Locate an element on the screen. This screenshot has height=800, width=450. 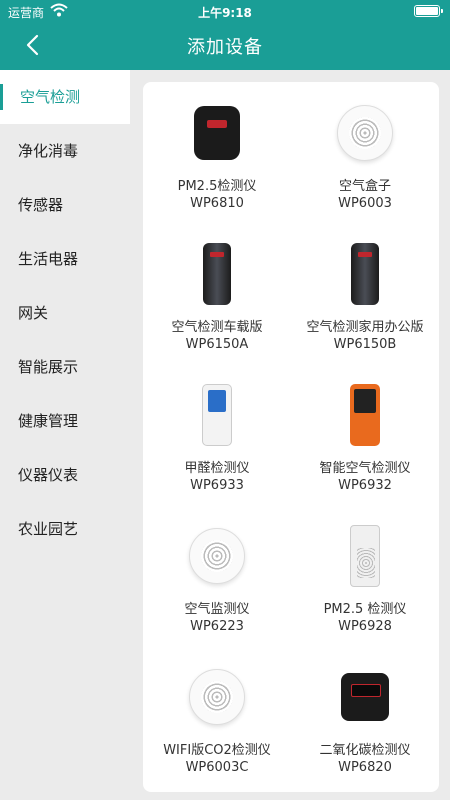
sidebar-item-sensors: 传感器 is located at coordinates (65, 205).